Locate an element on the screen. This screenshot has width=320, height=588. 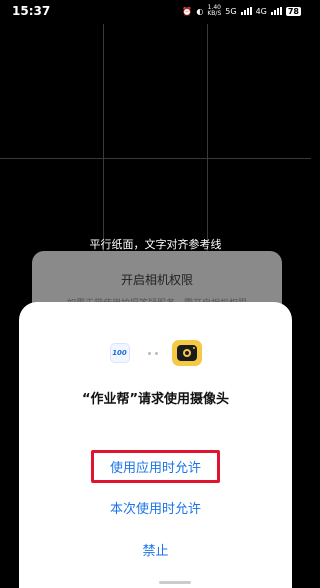
network-speed: 1.40 KB/S is located at coordinates (214, 11).